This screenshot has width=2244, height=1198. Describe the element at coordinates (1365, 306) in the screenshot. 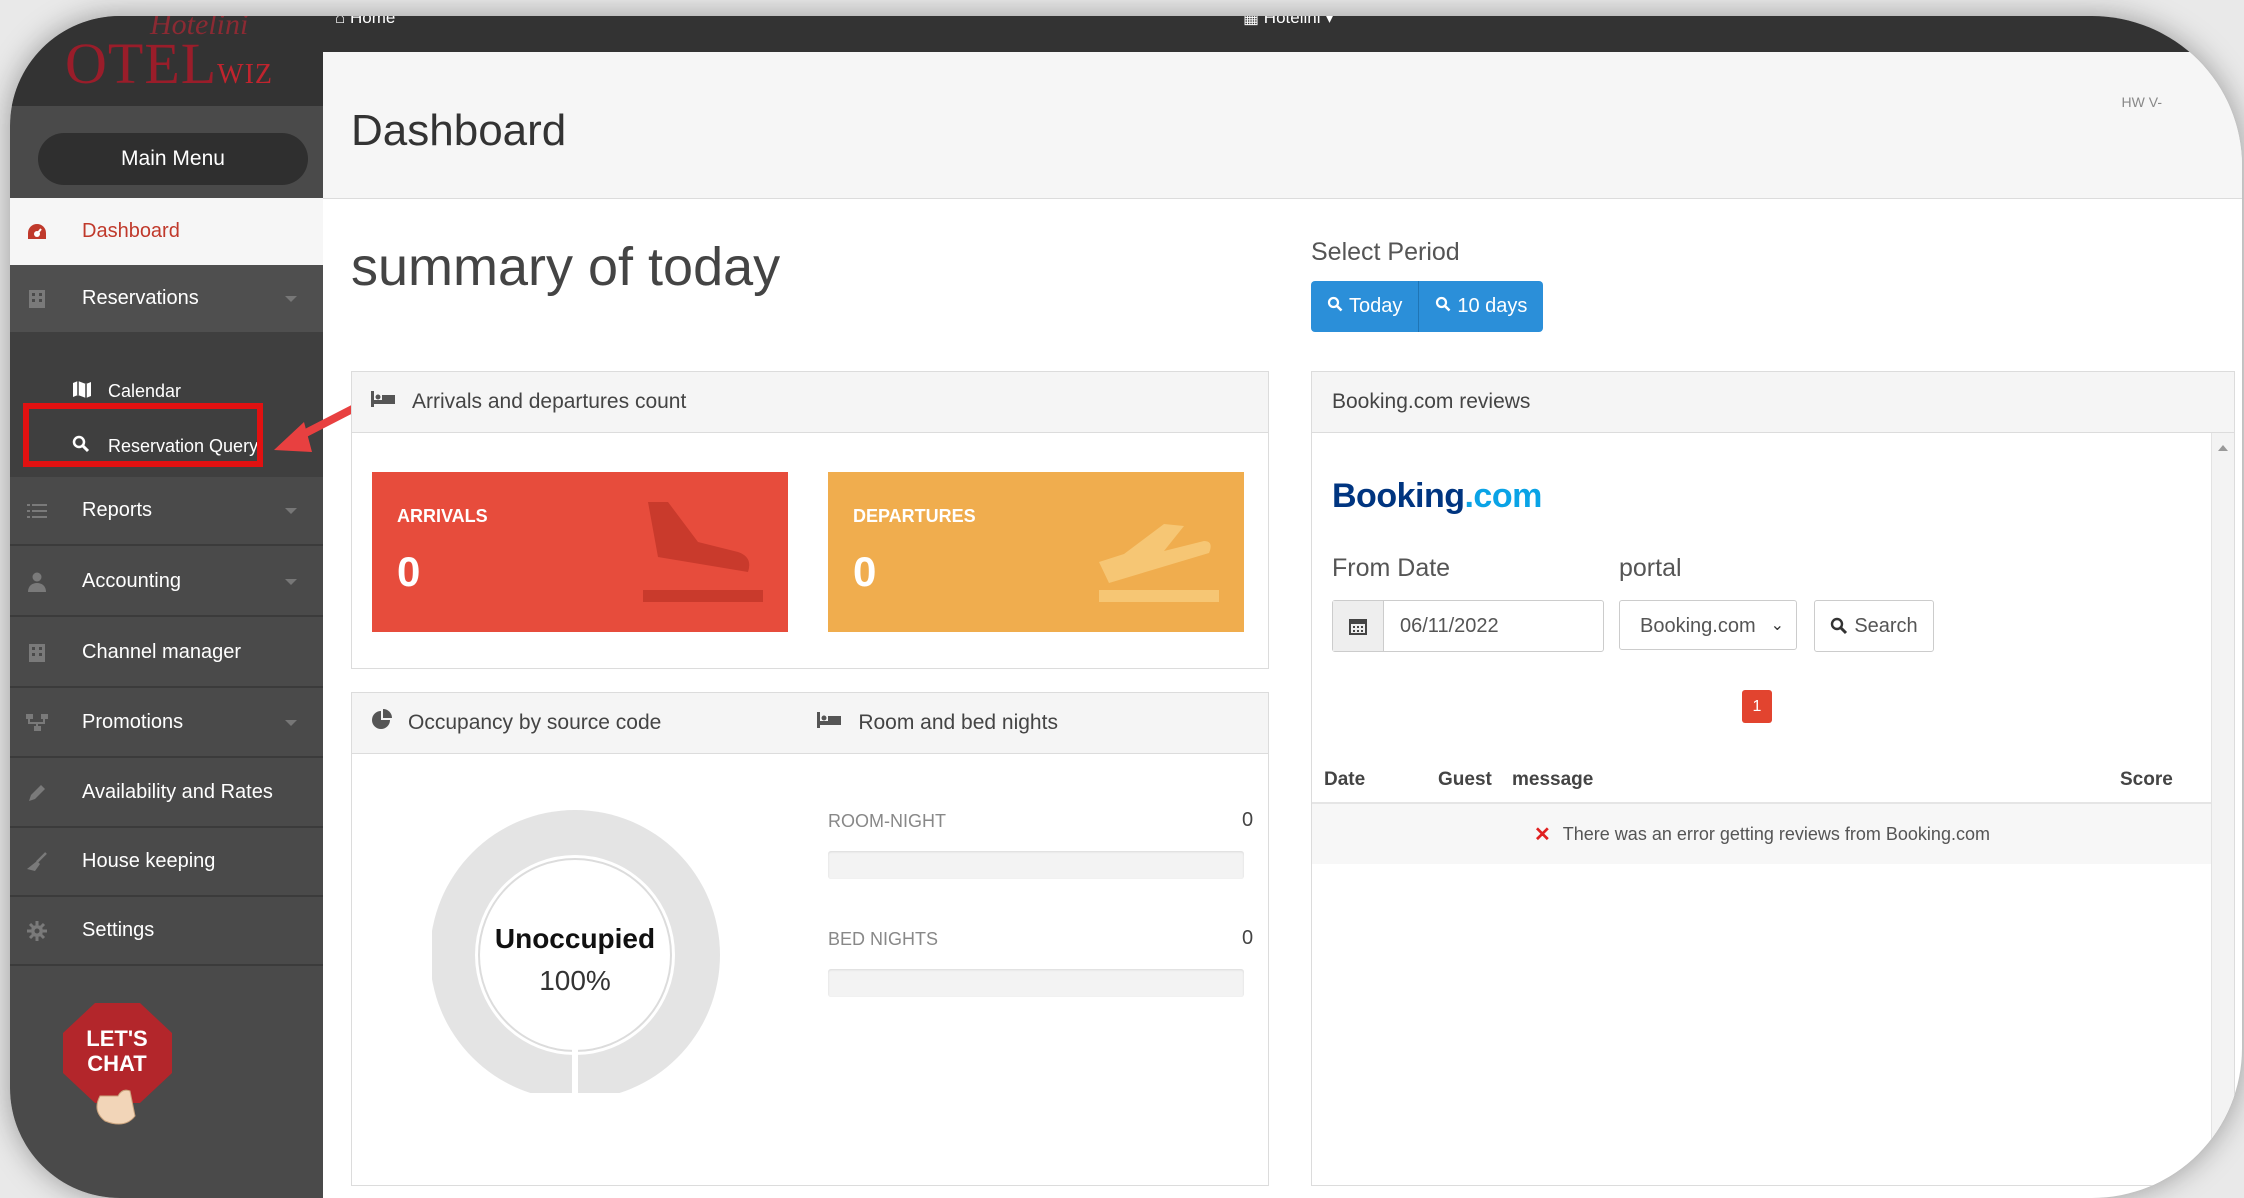

I see `today-button: Today` at that location.